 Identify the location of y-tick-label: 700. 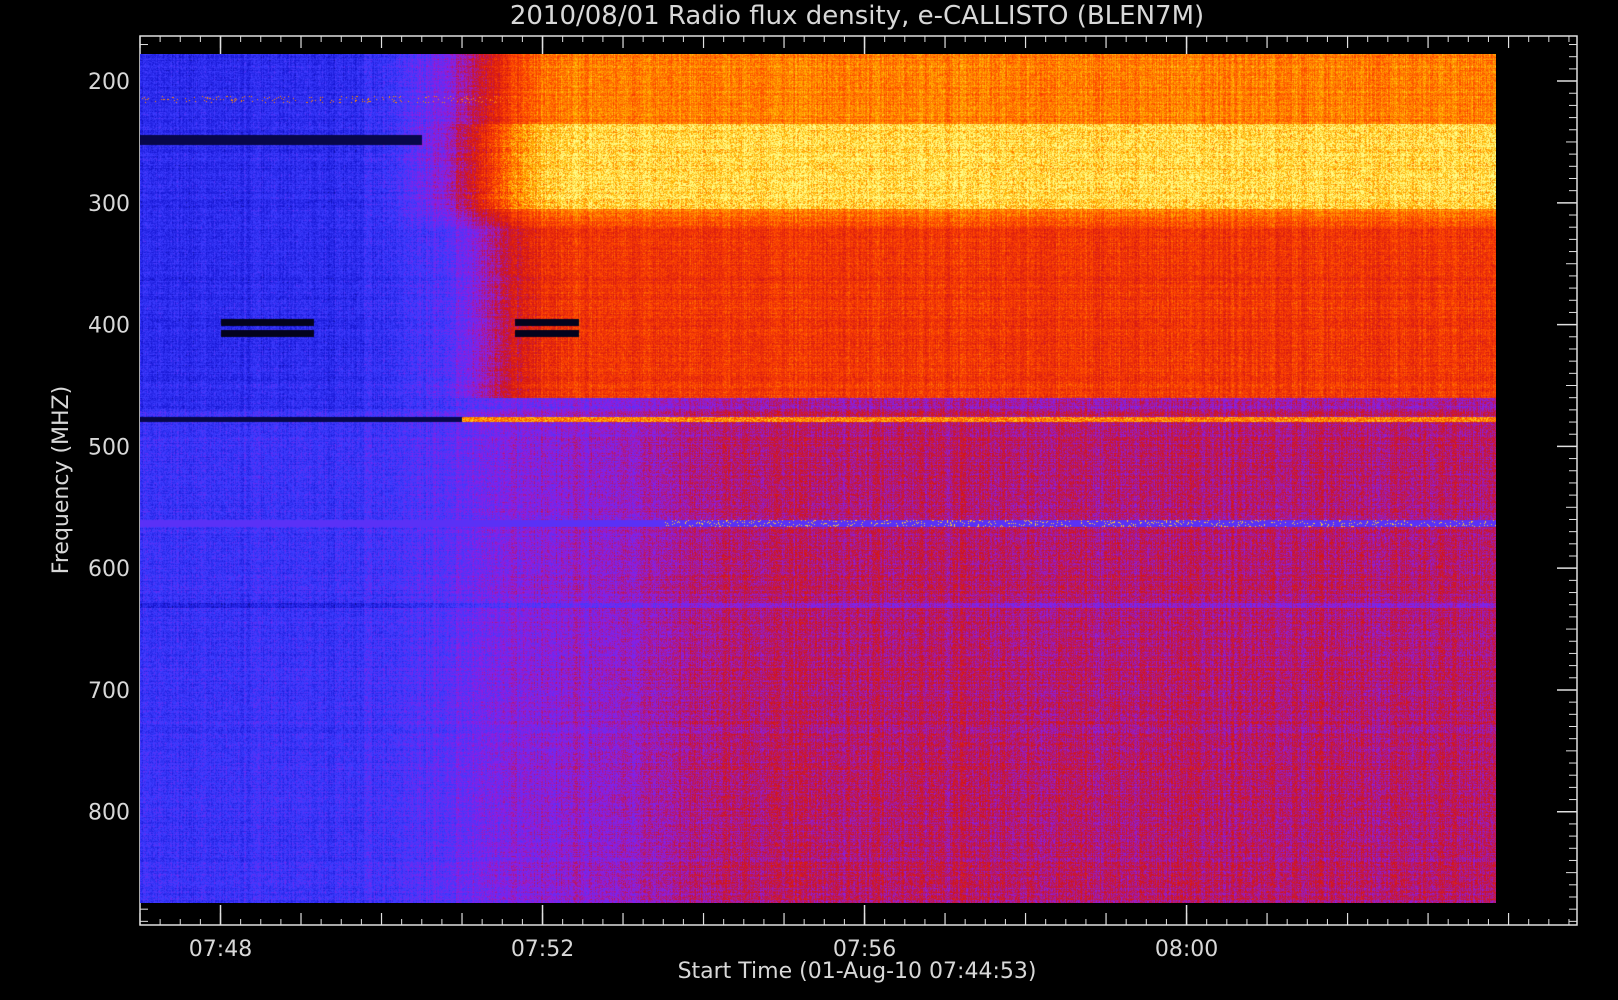
(109, 691).